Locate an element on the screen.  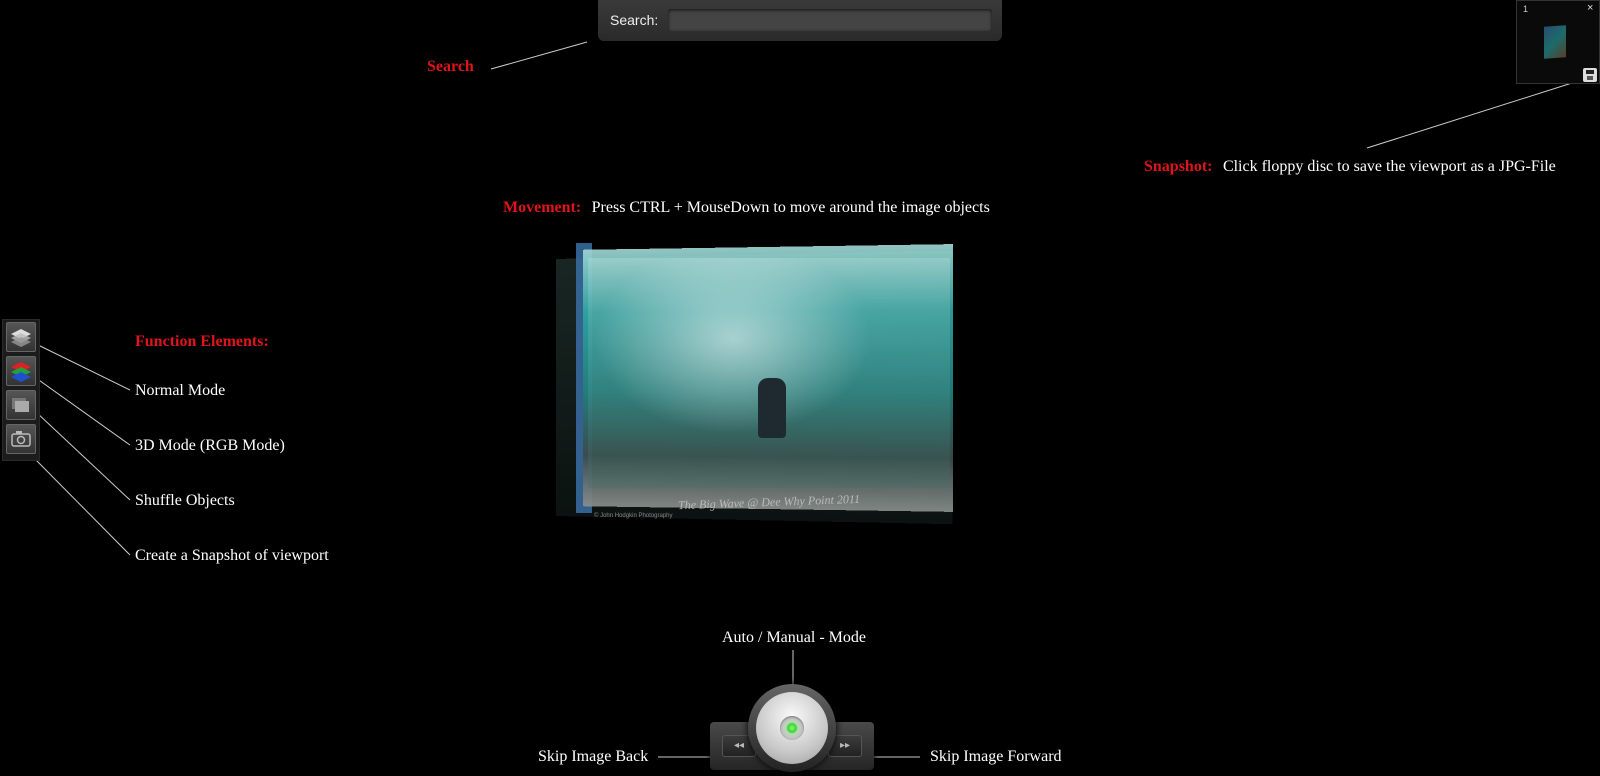
3d-mode-button is located at coordinates (21, 371).